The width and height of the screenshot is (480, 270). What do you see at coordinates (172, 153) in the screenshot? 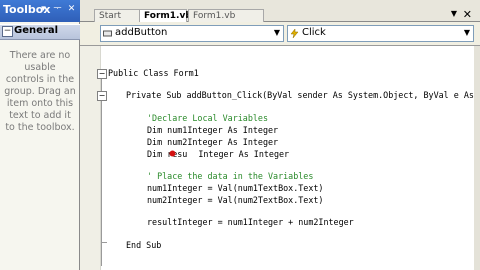
I see `mouse-cursor-highlight-icon` at bounding box center [172, 153].